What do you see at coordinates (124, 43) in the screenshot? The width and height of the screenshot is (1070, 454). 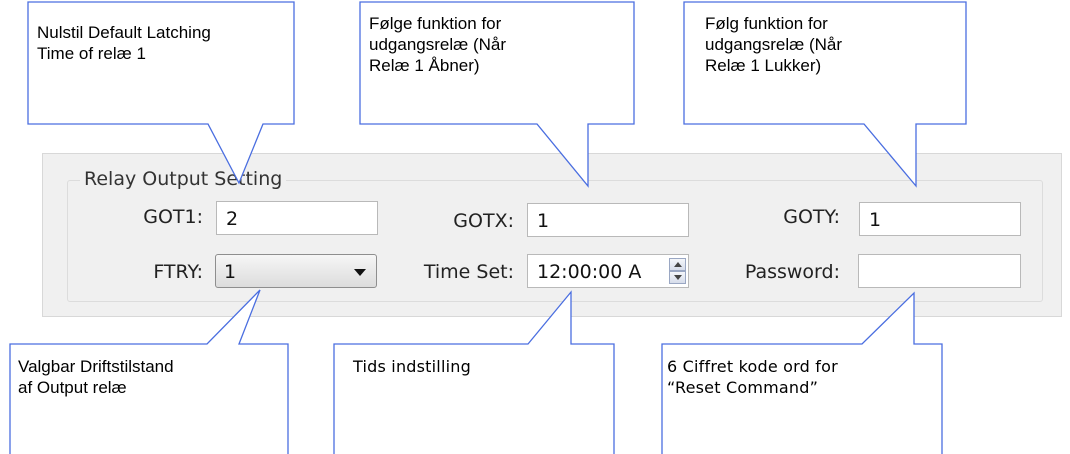 I see `callout-top-left-text: Nulstil Default Latching Time of relæ 1` at bounding box center [124, 43].